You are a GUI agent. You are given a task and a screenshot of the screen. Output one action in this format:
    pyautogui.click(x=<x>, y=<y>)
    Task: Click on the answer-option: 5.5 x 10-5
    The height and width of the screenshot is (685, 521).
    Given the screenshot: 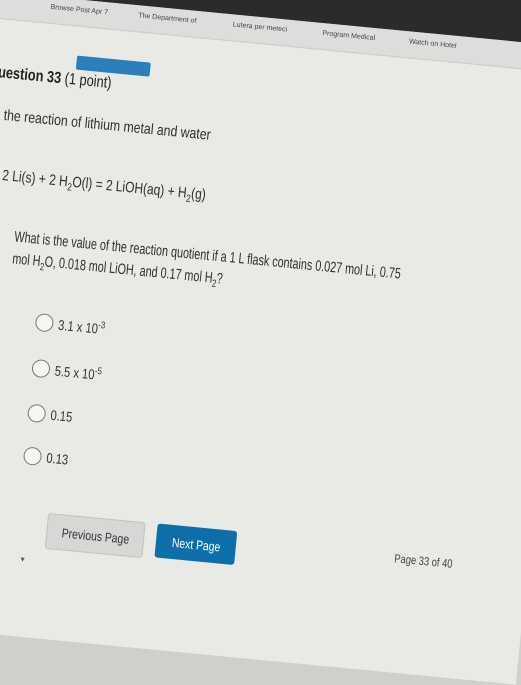 What is the action you would take?
    pyautogui.click(x=72, y=371)
    